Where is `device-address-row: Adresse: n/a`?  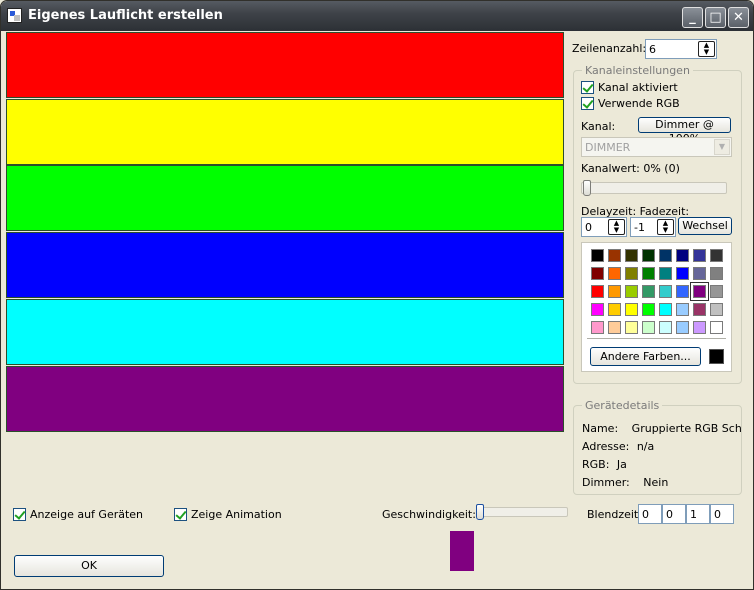
device-address-row: Adresse: n/a is located at coordinates (618, 446).